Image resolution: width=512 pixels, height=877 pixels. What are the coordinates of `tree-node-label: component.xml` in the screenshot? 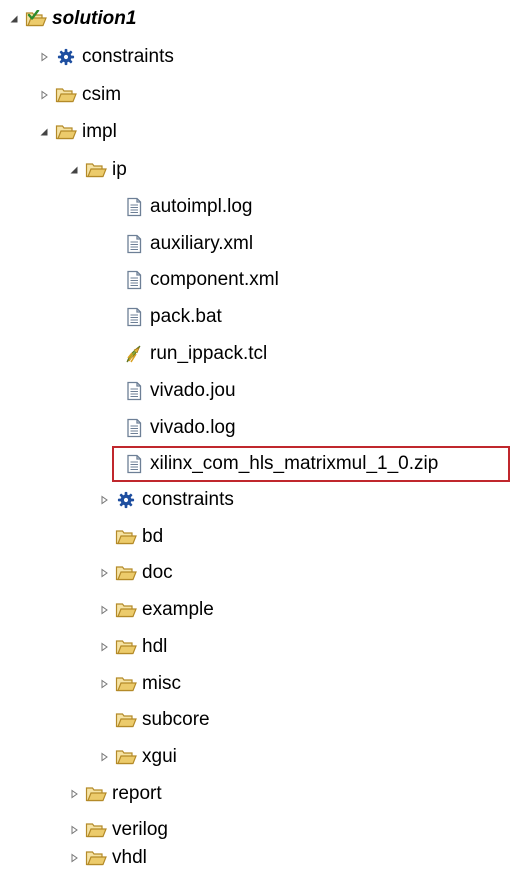 It's located at (214, 279).